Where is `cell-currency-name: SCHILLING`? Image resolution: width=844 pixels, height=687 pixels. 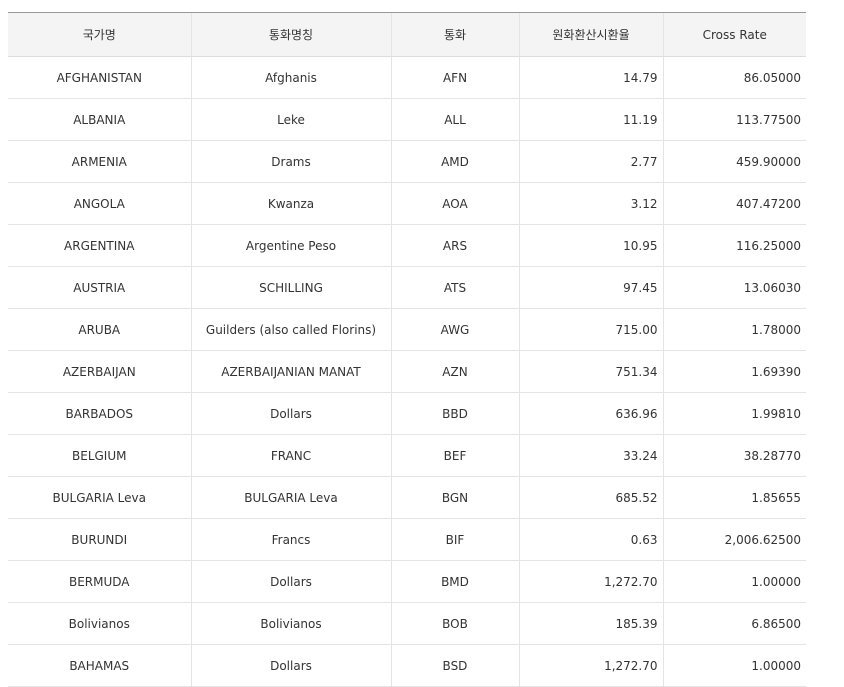 cell-currency-name: SCHILLING is located at coordinates (290, 287).